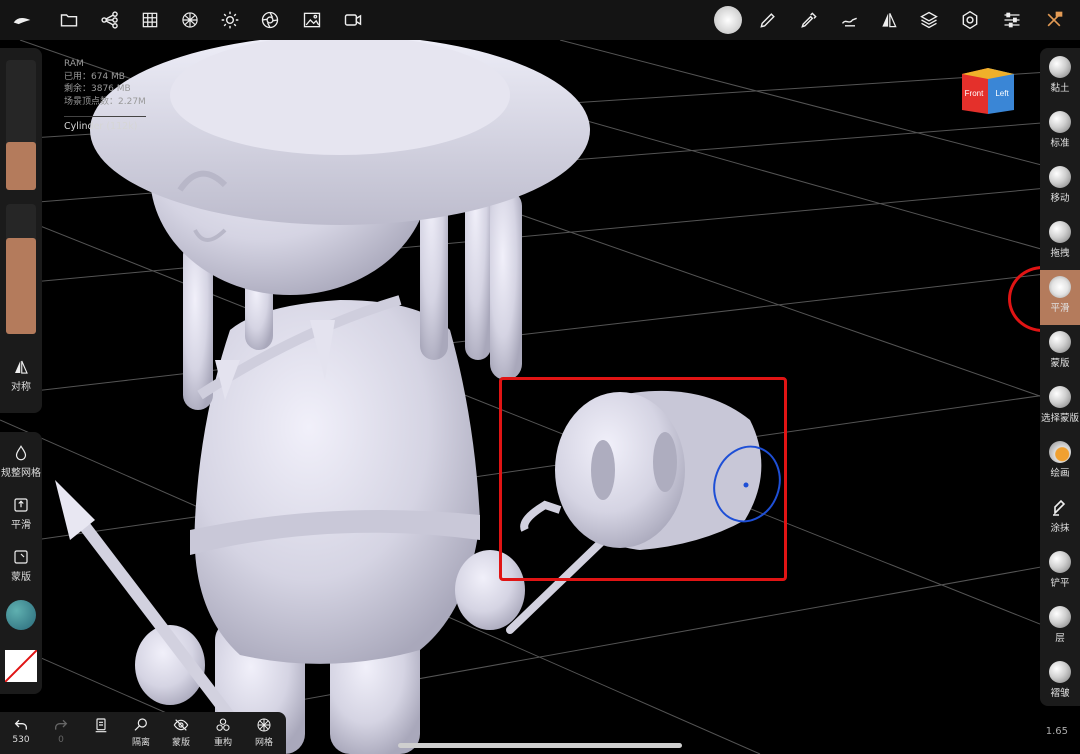  Describe the element at coordinates (140, 743) in the screenshot. I see `isolate-label: 隔离` at that location.